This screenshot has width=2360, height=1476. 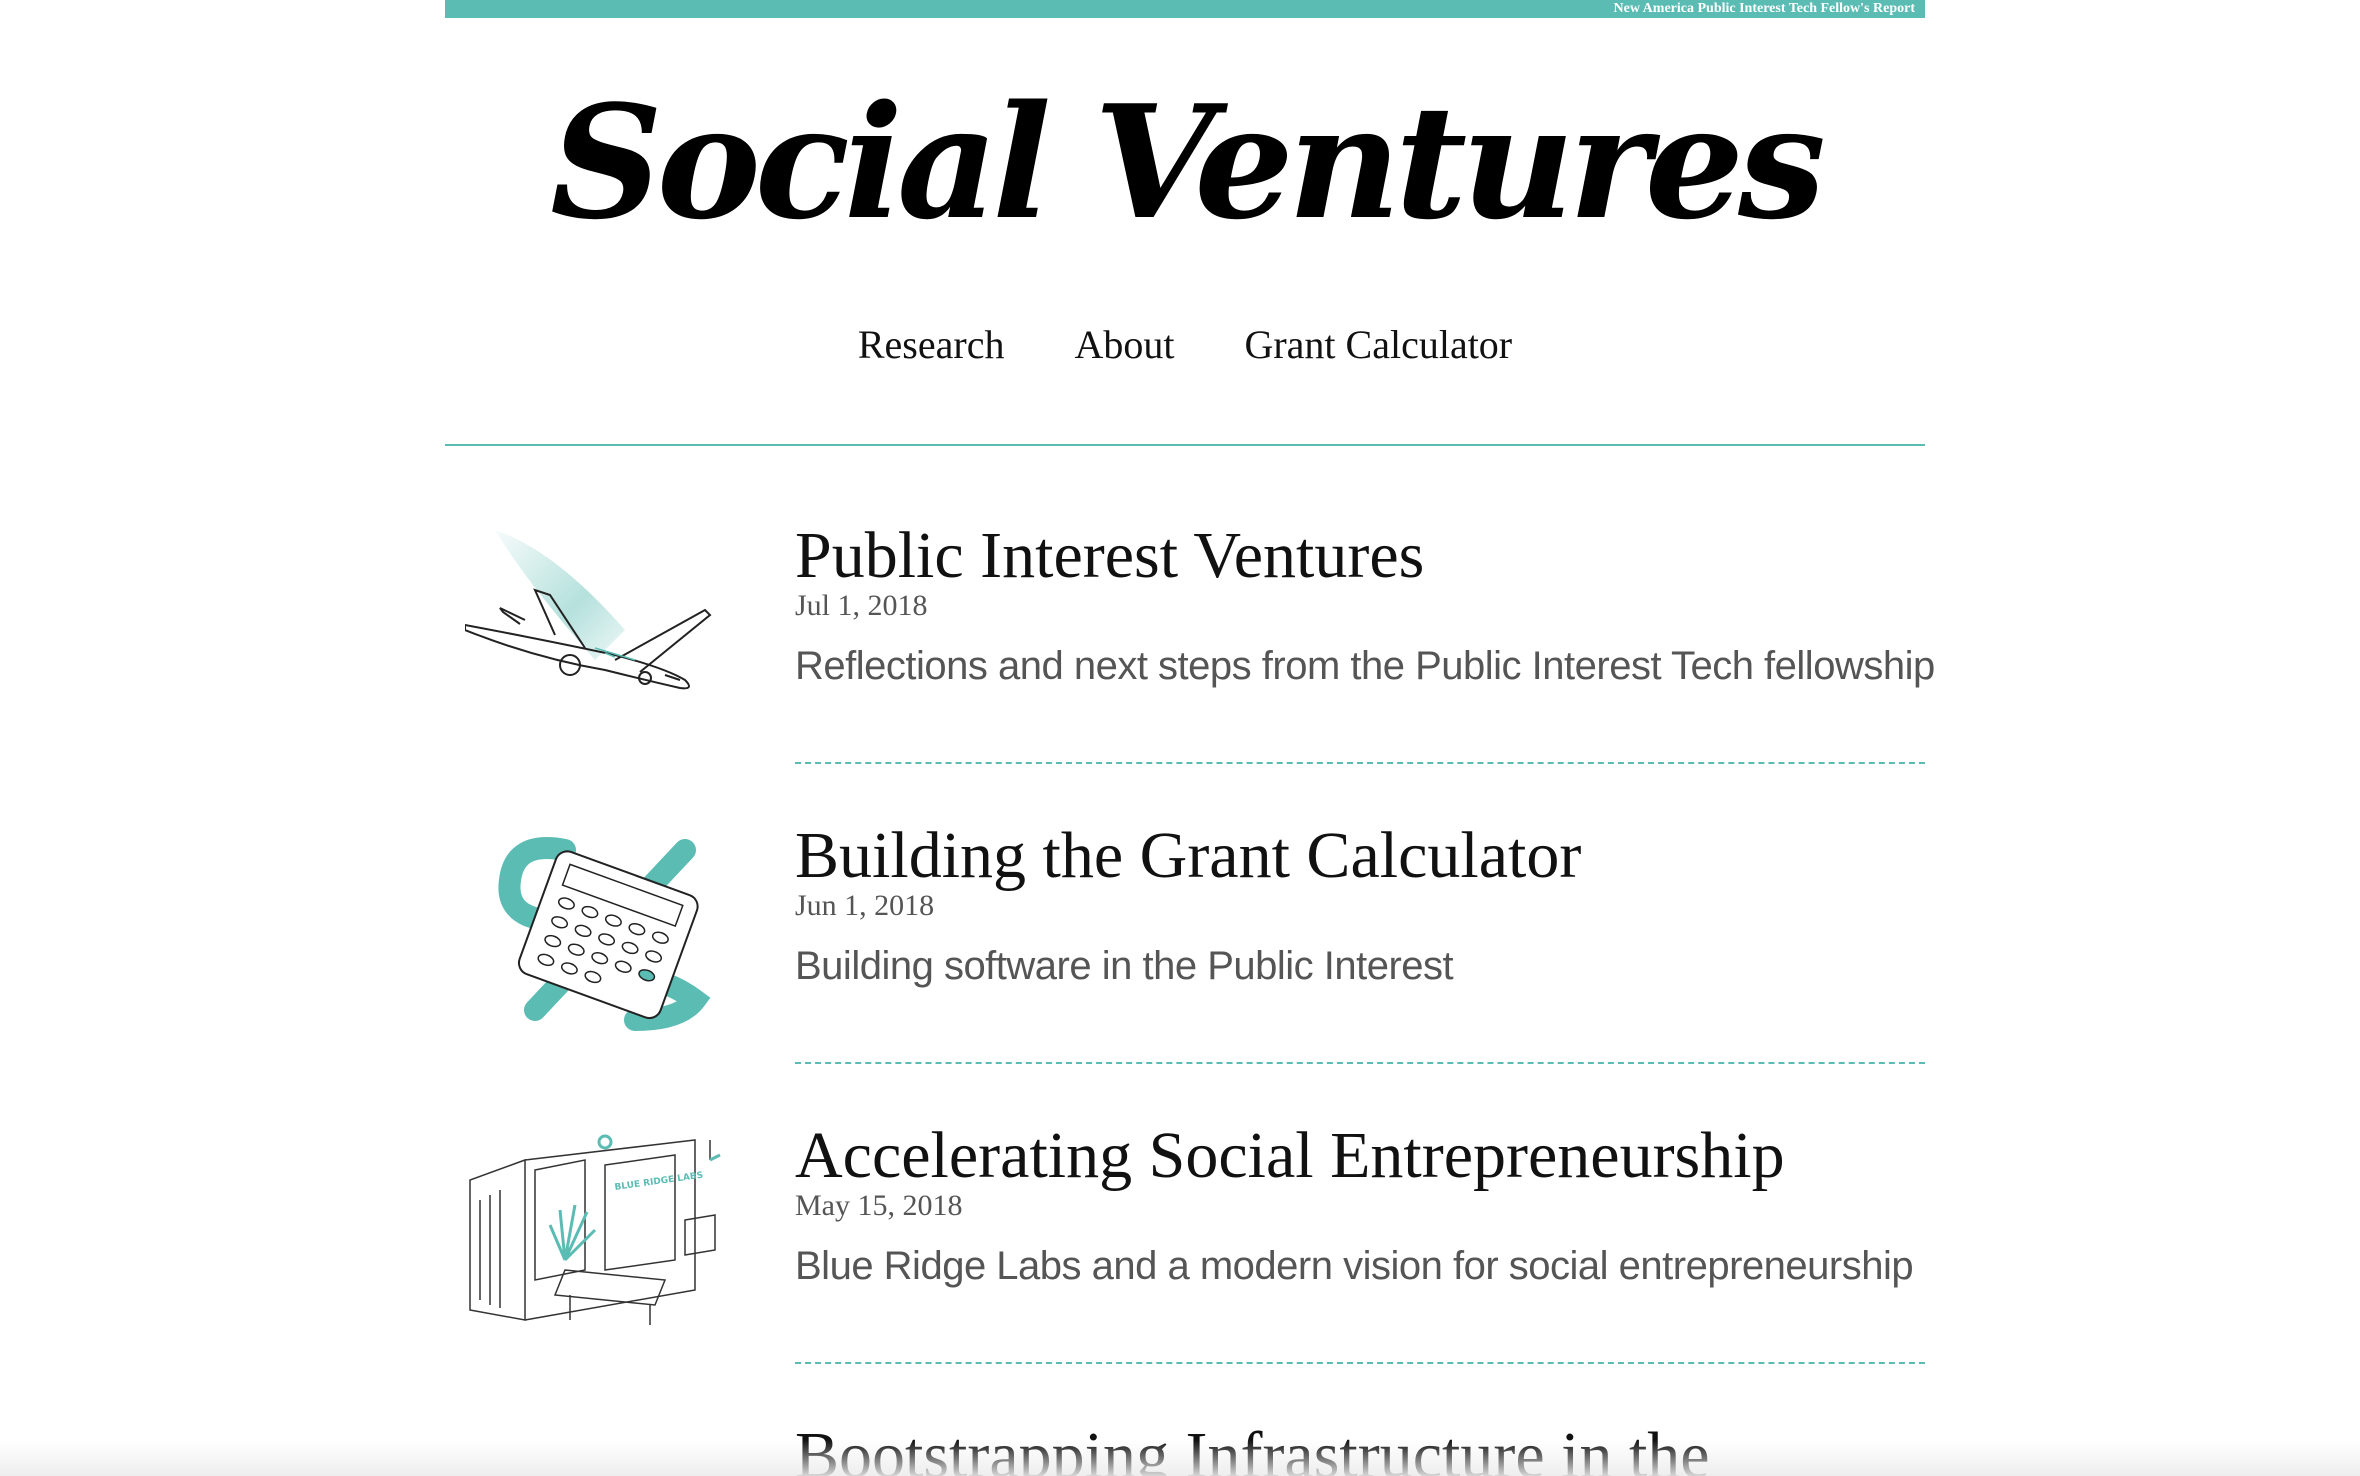 I want to click on article-description: Building software in the Public Interest, so click(x=1124, y=966).